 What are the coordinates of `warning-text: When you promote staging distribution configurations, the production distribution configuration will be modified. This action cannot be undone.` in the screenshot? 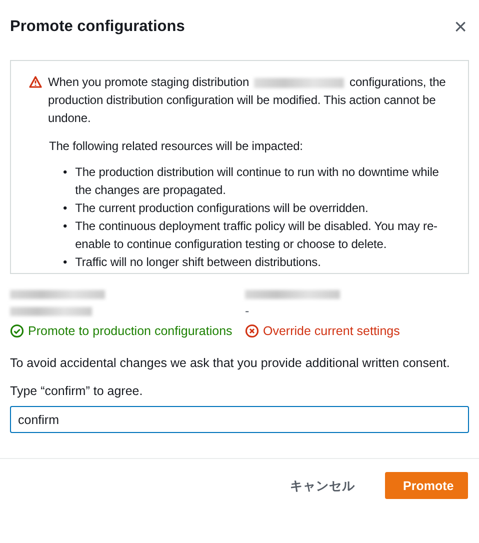 It's located at (247, 100).